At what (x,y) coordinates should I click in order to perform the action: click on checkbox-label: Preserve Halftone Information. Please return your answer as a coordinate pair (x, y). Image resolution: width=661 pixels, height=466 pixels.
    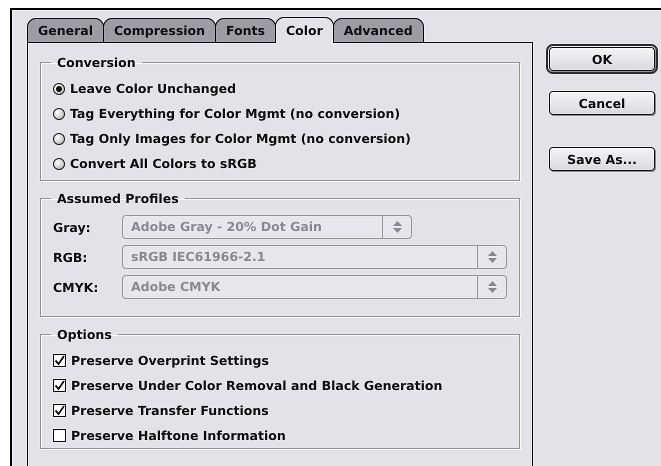
    Looking at the image, I should click on (178, 435).